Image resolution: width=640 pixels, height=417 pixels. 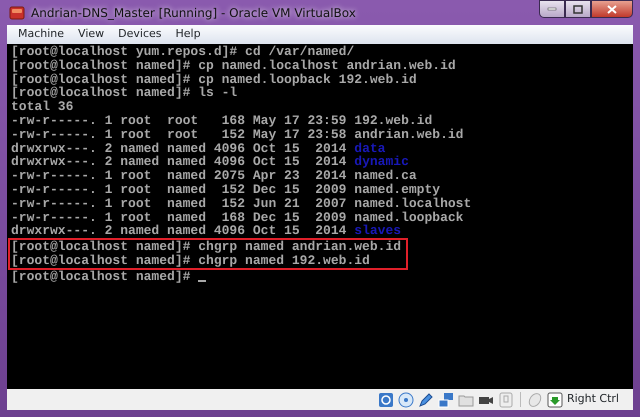 What do you see at coordinates (370, 149) in the screenshot?
I see `directory-name: data` at bounding box center [370, 149].